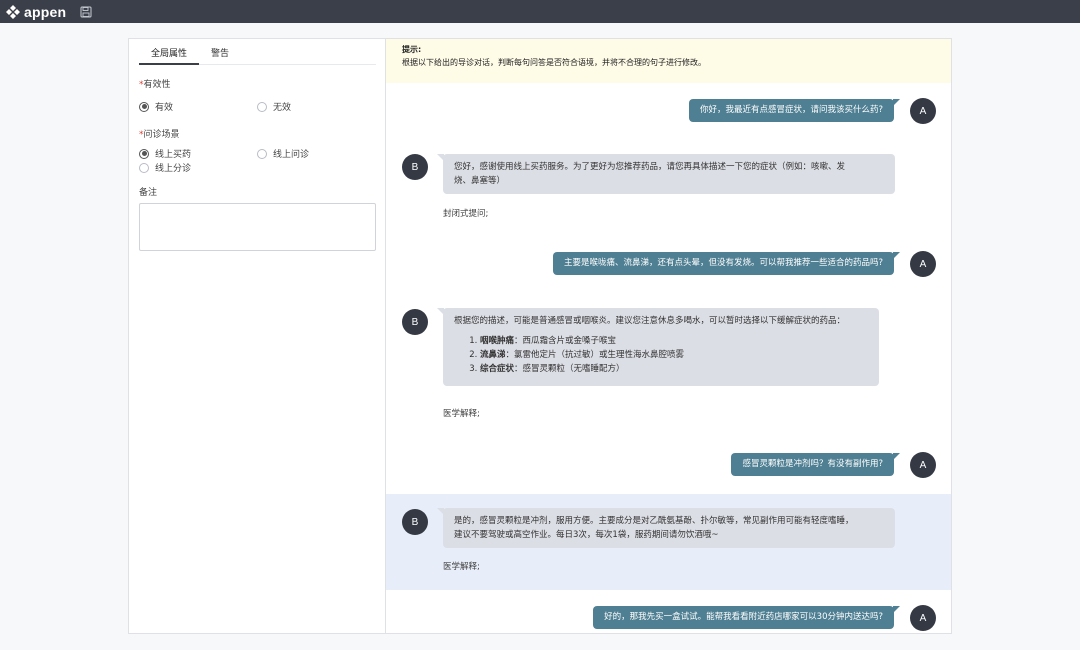 This screenshot has width=1080, height=650. What do you see at coordinates (165, 167) in the screenshot?
I see `radio-online-triage: 线上分诊` at bounding box center [165, 167].